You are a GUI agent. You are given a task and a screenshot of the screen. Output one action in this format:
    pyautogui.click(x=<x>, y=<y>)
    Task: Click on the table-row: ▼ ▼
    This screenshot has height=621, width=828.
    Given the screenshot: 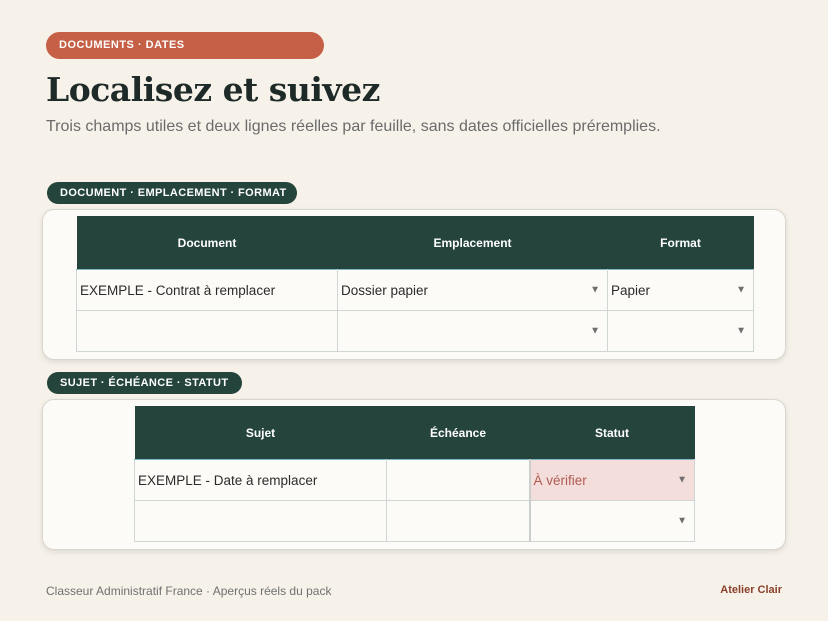 What is the action you would take?
    pyautogui.click(x=415, y=331)
    